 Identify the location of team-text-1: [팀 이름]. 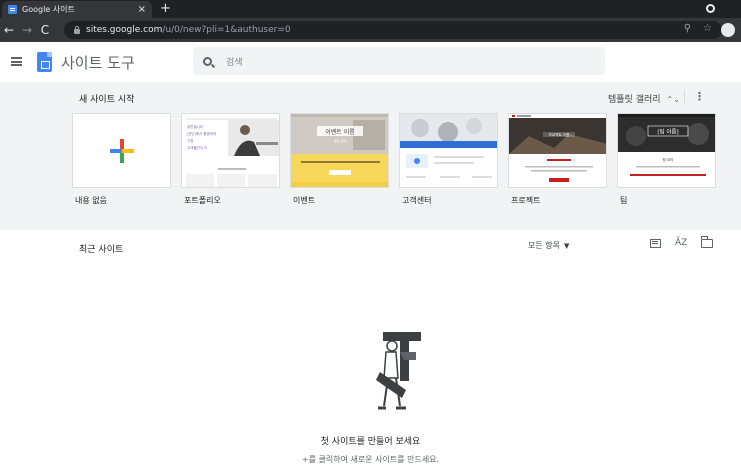
(667, 132).